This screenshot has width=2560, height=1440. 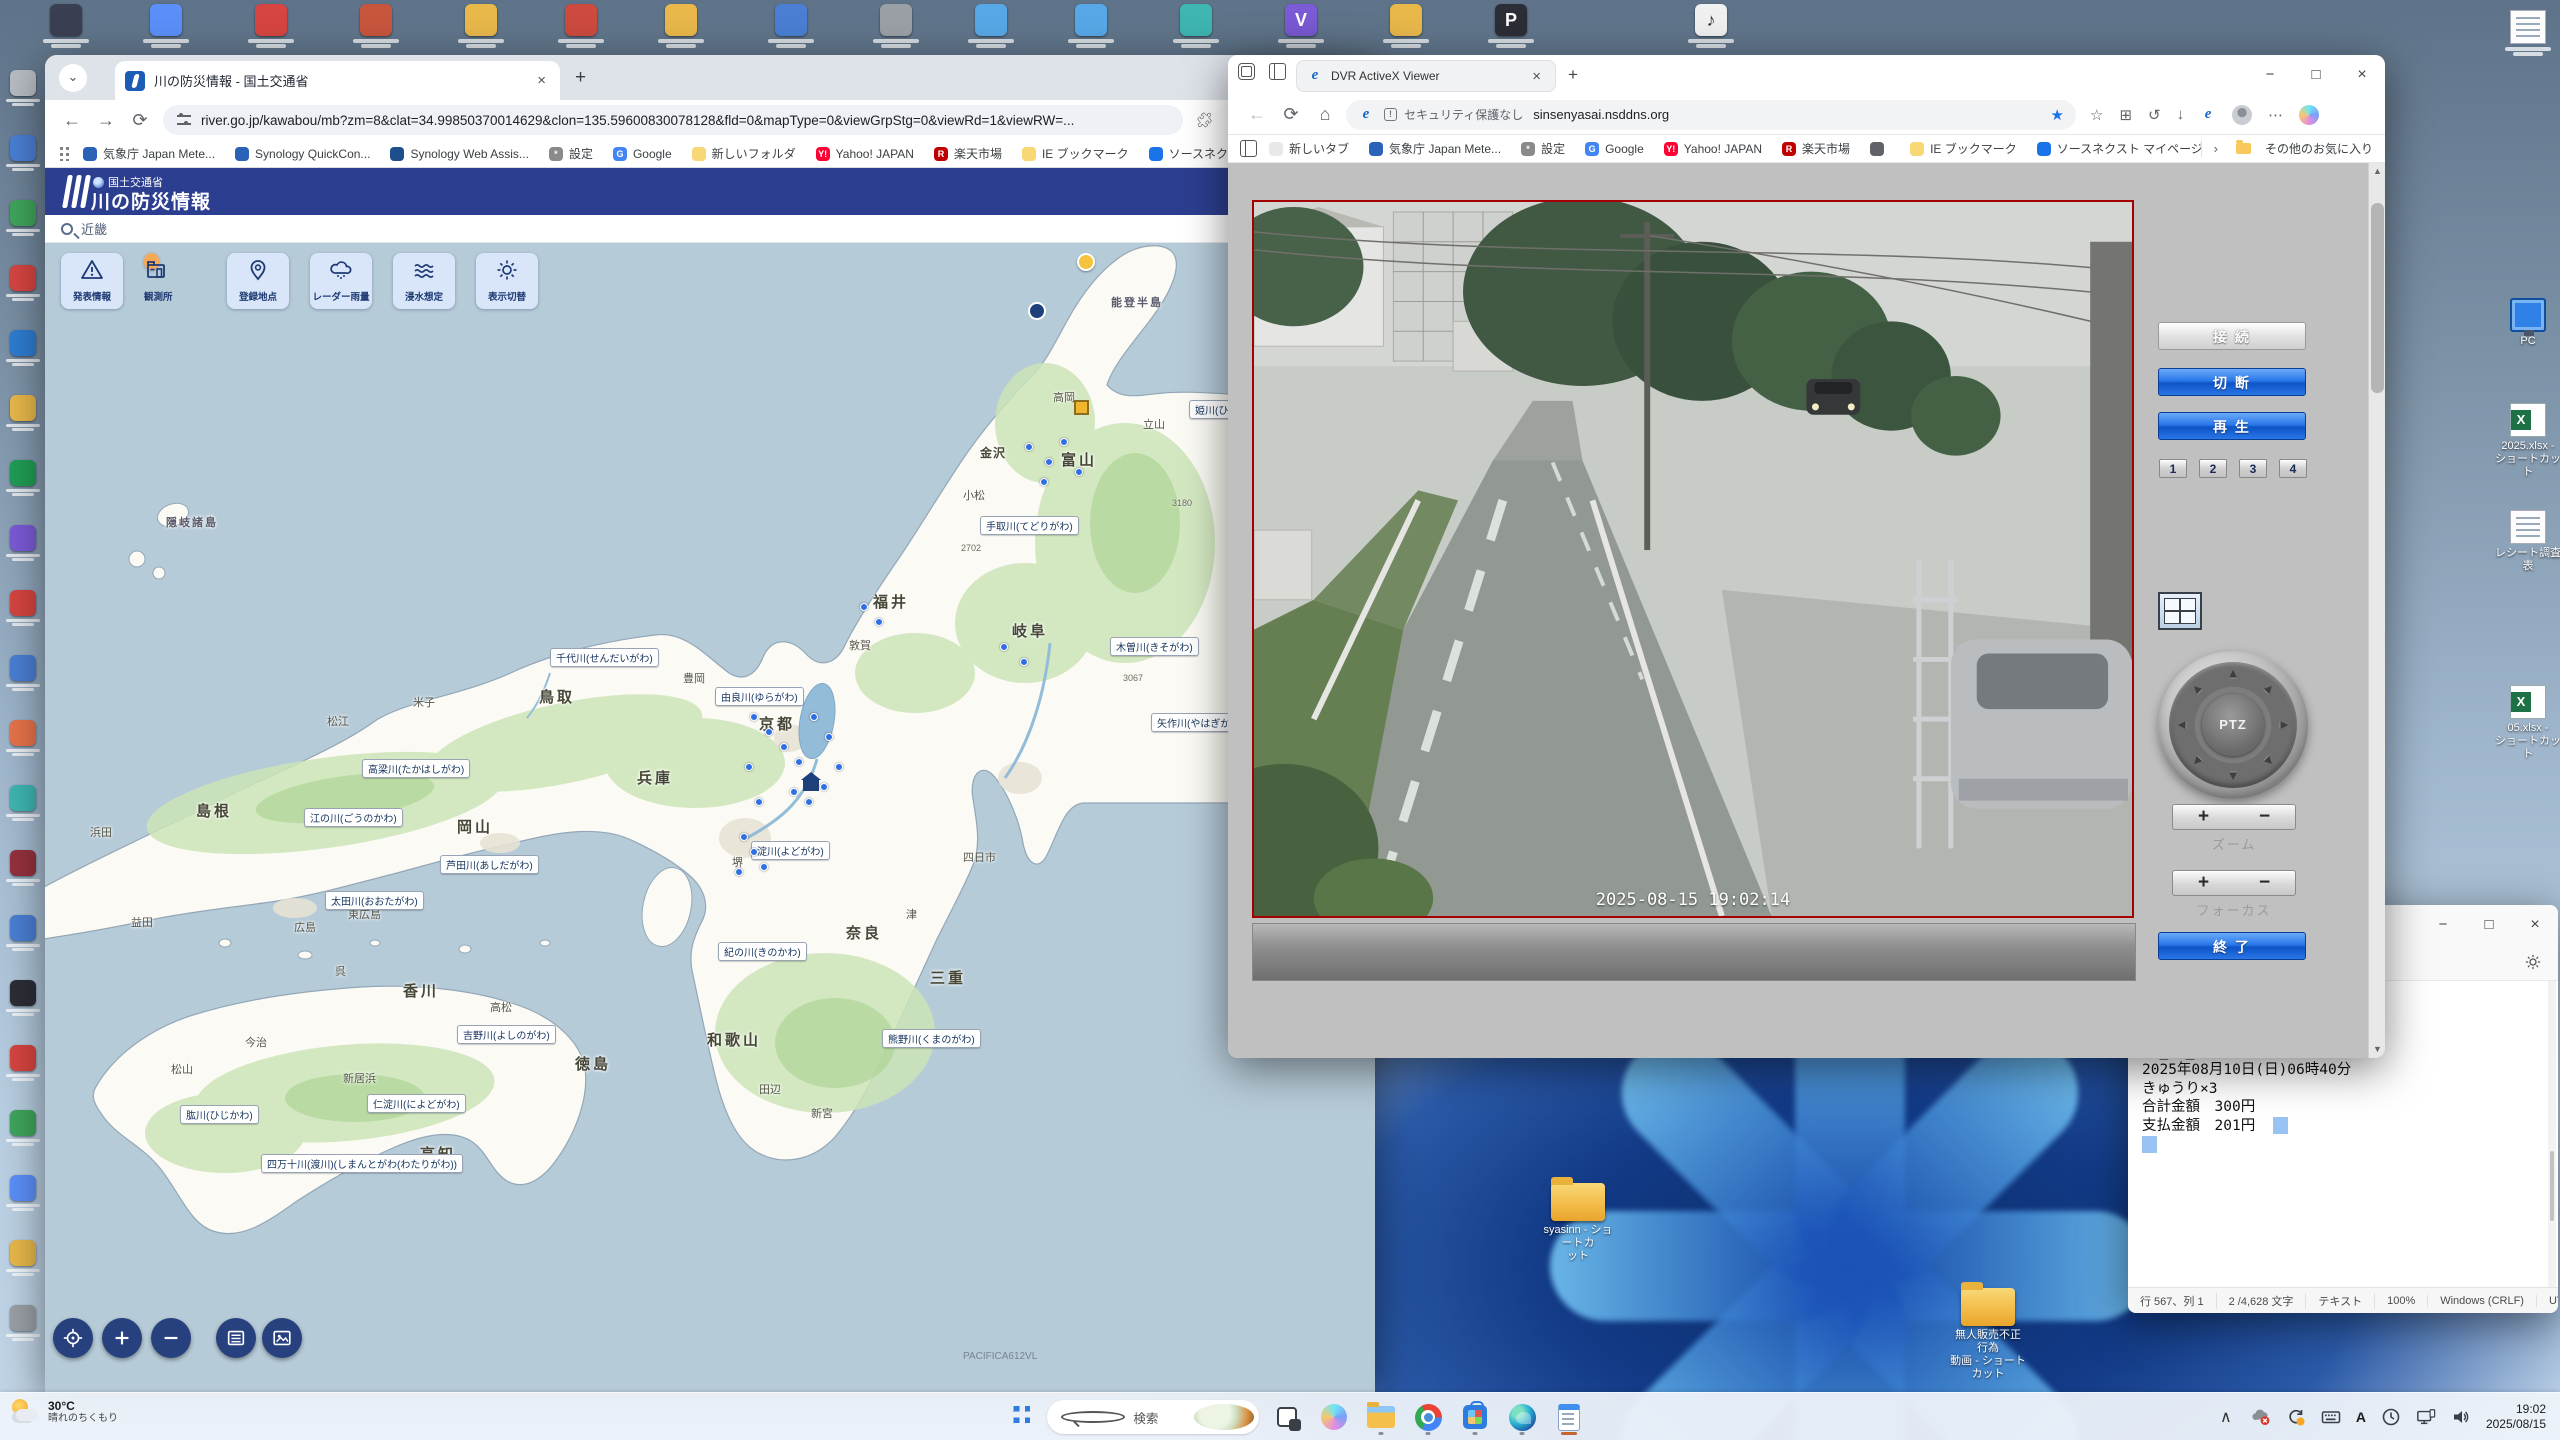 What do you see at coordinates (2213, 468) in the screenshot?
I see `channel-2-button: 2` at bounding box center [2213, 468].